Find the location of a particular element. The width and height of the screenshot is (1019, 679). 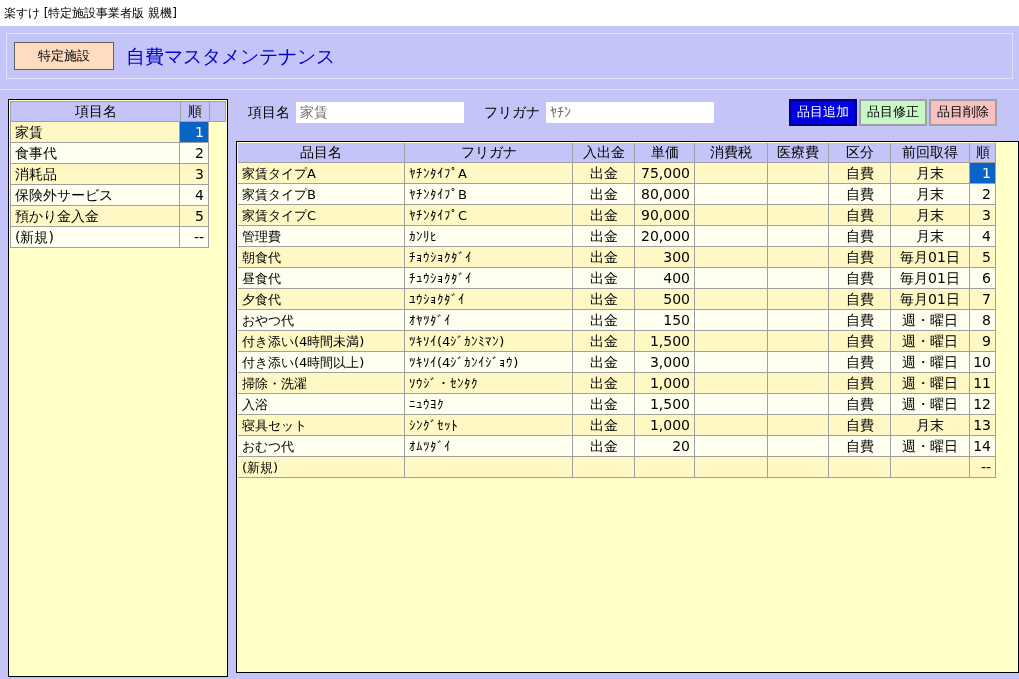

table-cell: ﾆｭｳﾖｸ is located at coordinates (489, 404).